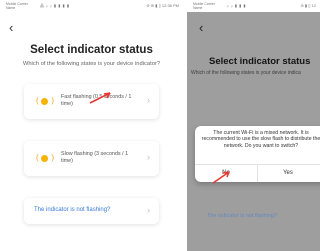 The width and height of the screenshot is (320, 251). Describe the element at coordinates (253, 6) in the screenshot. I see `status-bar: Mobile Carrier Name ᵢₗ ᵢₗ ▮ ▮ ▮ ⊘ ▮ ▯ 12` at that location.